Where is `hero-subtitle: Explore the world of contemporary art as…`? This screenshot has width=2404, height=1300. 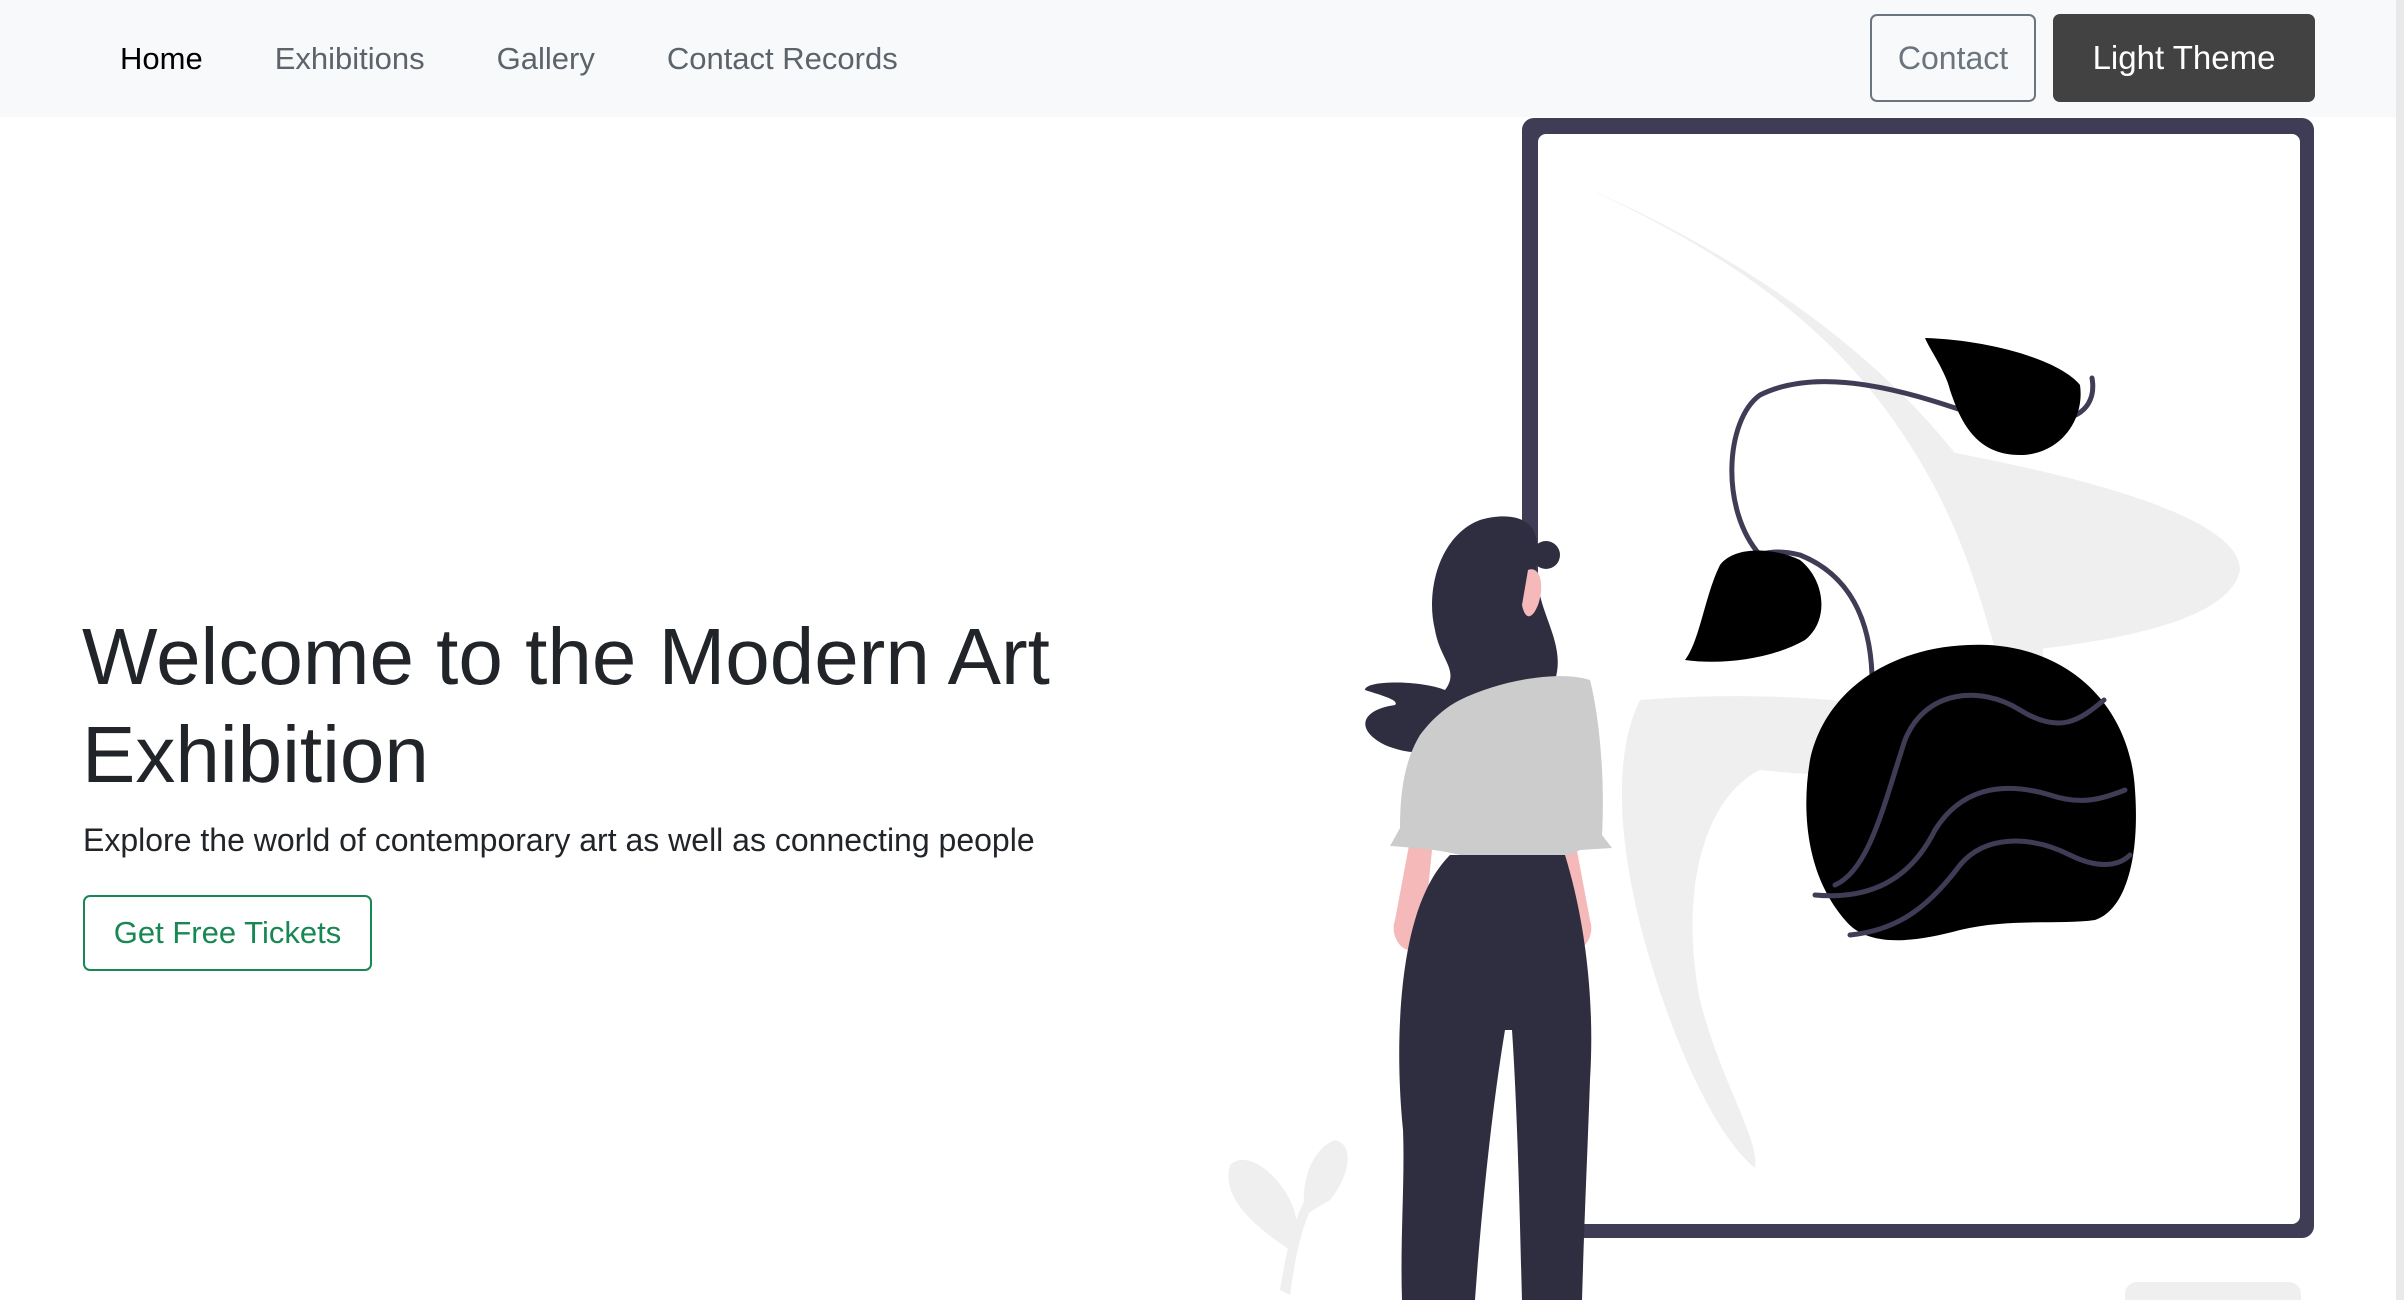
hero-subtitle: Explore the world of contemporary art as… is located at coordinates (559, 840).